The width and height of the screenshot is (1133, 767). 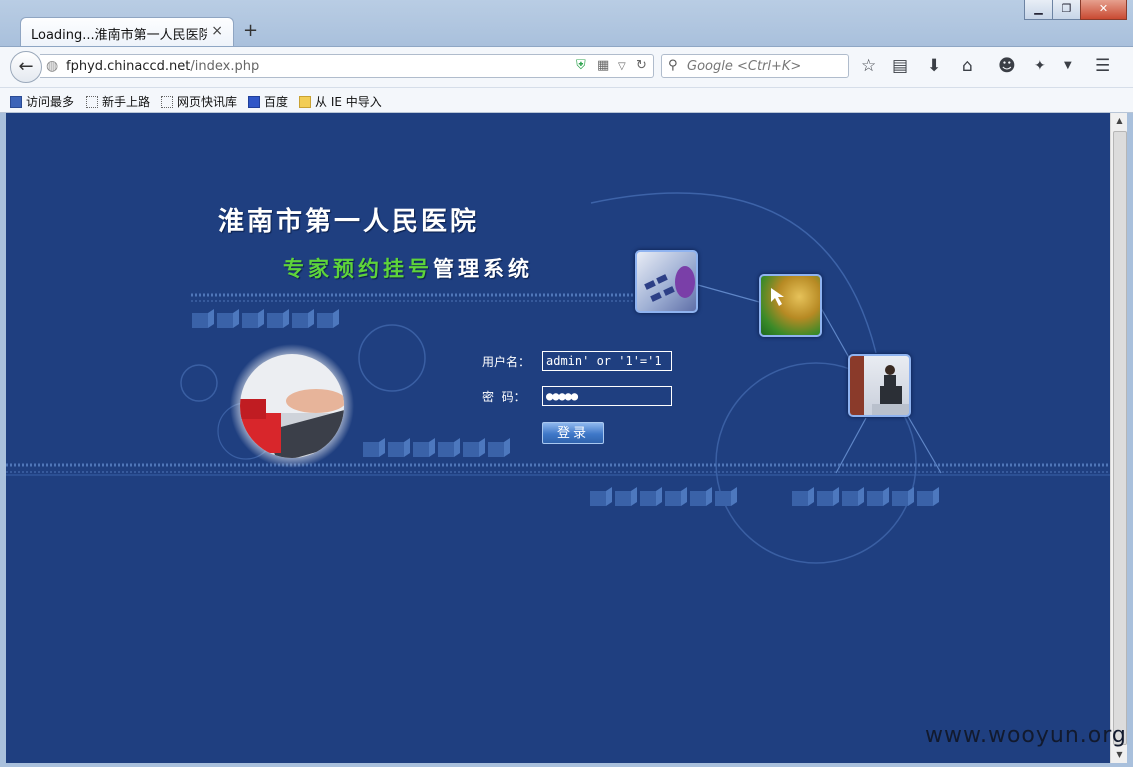 I want to click on dropdown-arrow-icon: ▽, so click(x=622, y=66).